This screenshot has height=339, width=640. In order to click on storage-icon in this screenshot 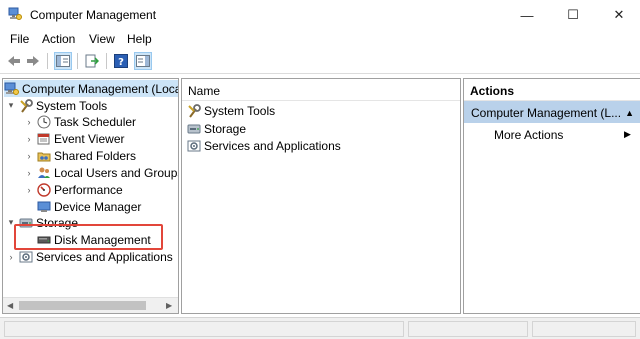, I will do `click(193, 128)`.